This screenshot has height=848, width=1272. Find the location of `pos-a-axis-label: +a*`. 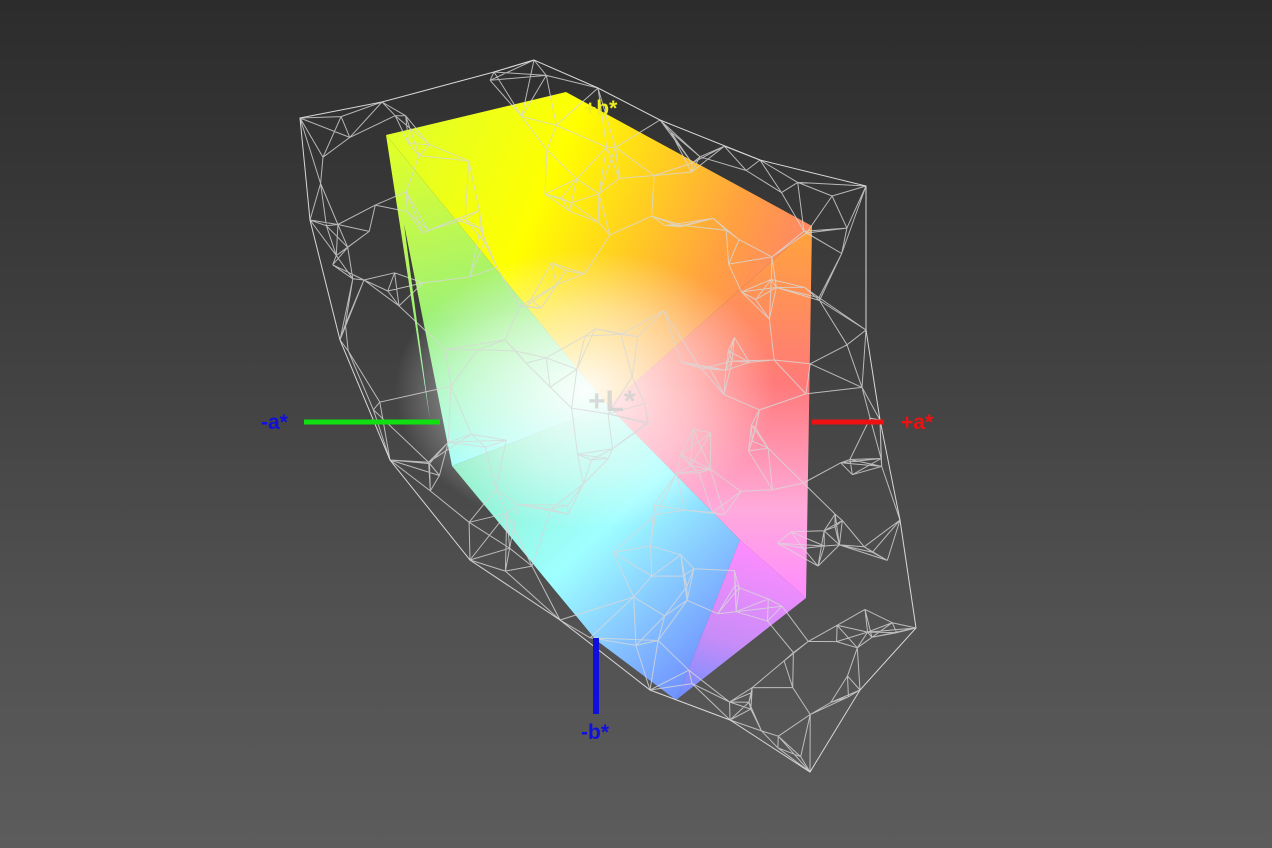

pos-a-axis-label: +a* is located at coordinates (917, 422).